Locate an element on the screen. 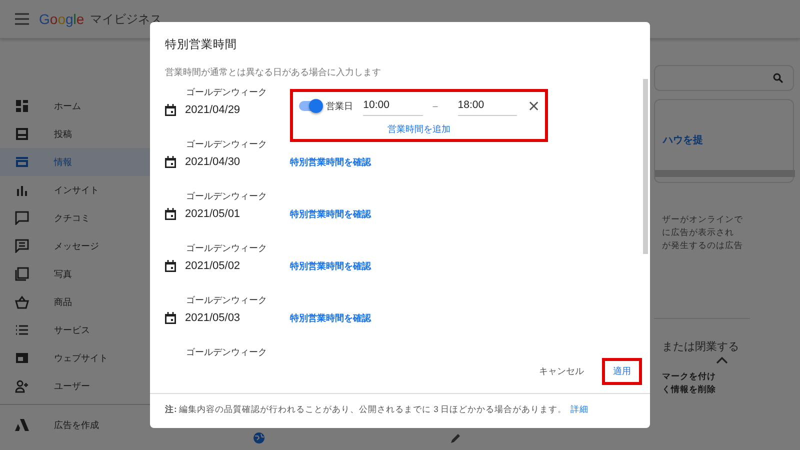 The image size is (800, 450). entry-date: 2021/05/01 is located at coordinates (212, 214).